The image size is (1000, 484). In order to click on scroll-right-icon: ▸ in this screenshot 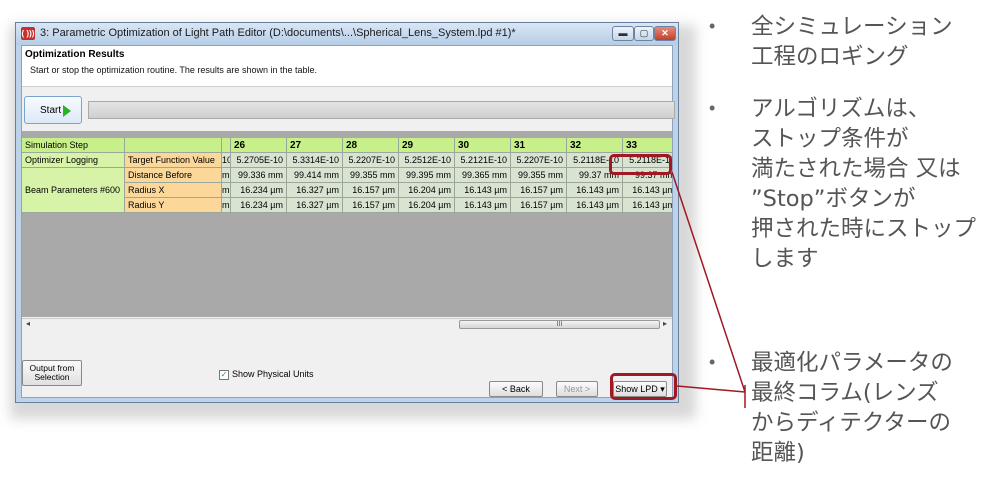, I will do `click(665, 323)`.